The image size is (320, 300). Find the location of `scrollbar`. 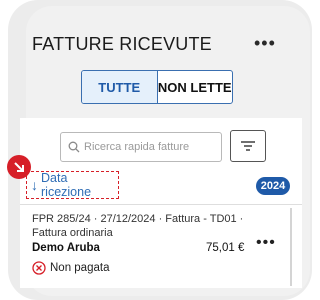

scrollbar is located at coordinates (291, 247).